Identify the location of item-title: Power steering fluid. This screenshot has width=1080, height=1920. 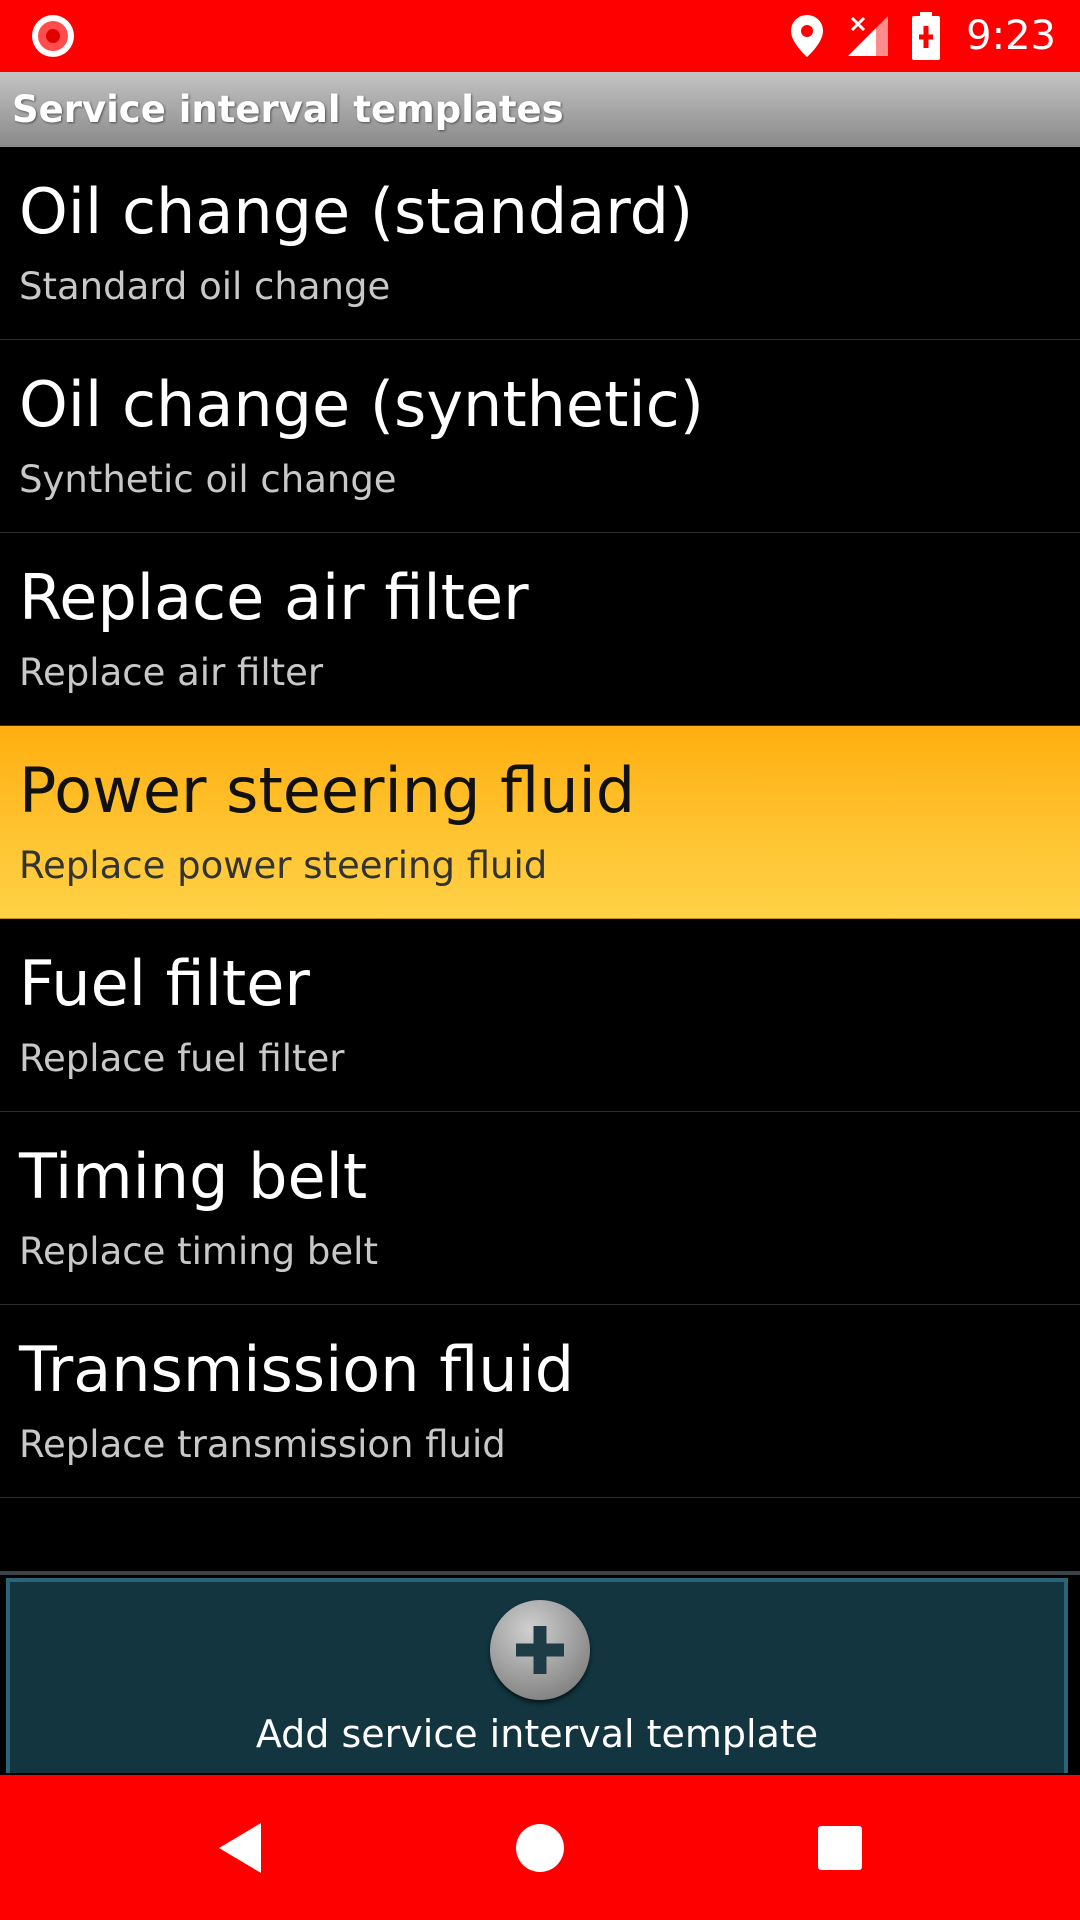
(327, 790).